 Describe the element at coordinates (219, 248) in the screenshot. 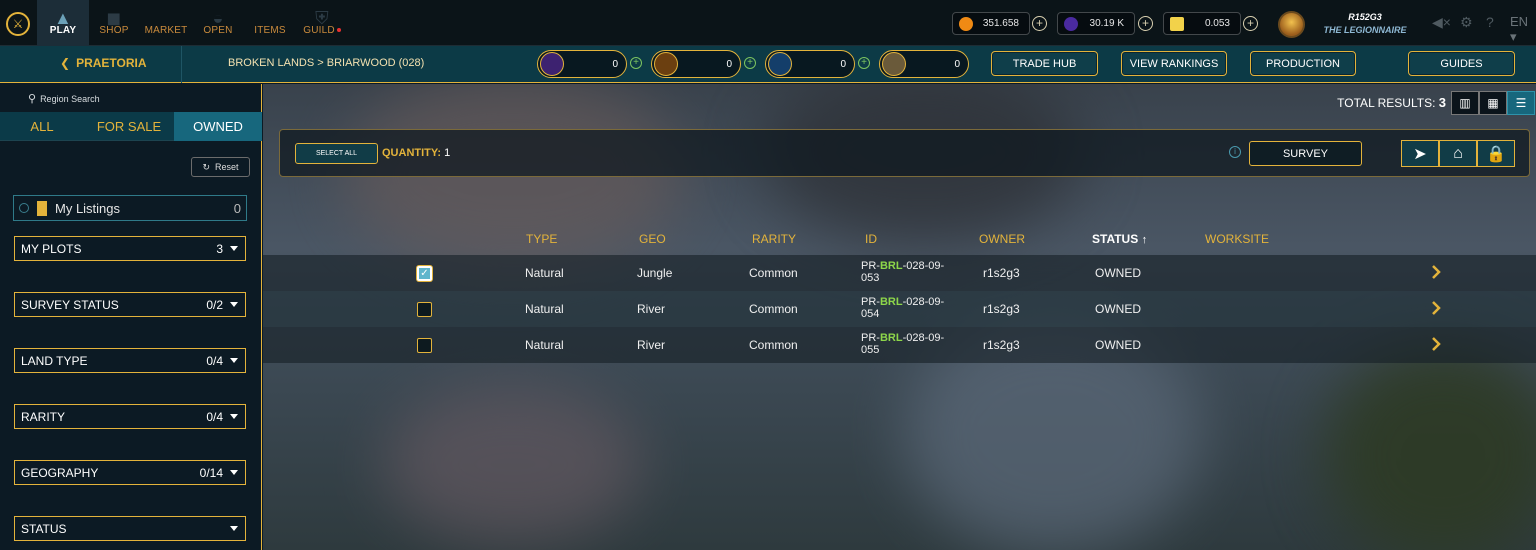

I see `filter-count: 3` at that location.